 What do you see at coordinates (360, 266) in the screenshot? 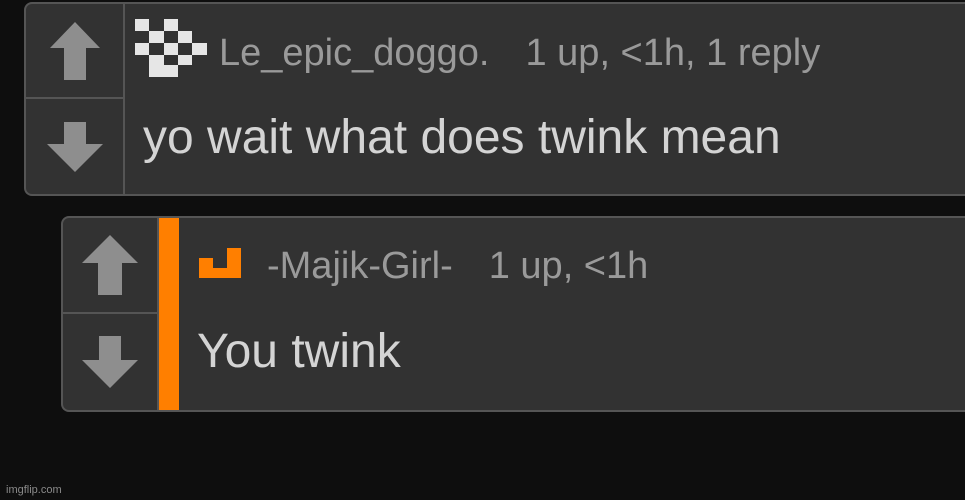
I see `comment-username: -Majik-Girl-` at bounding box center [360, 266].